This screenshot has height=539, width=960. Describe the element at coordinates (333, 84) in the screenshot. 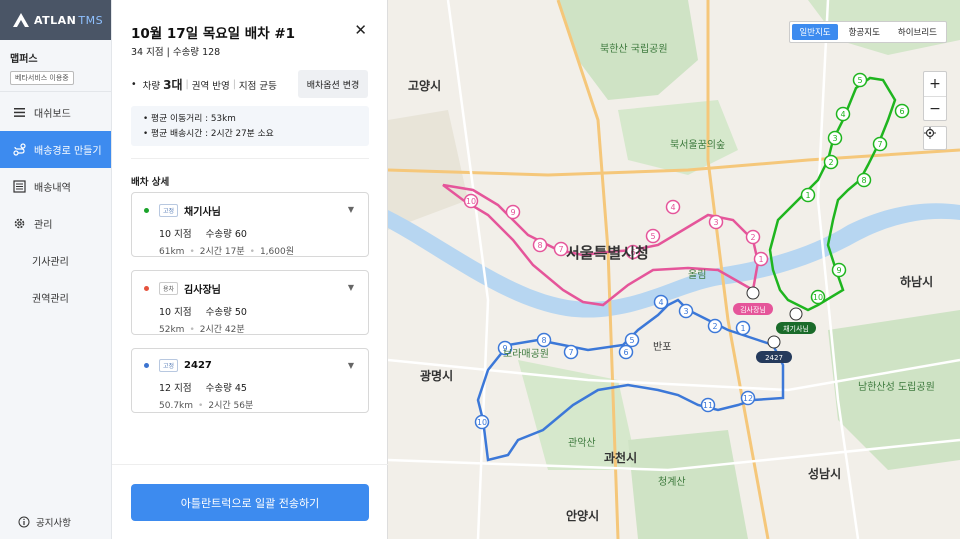

I see `change-options-button: 배차옵션 변경` at that location.